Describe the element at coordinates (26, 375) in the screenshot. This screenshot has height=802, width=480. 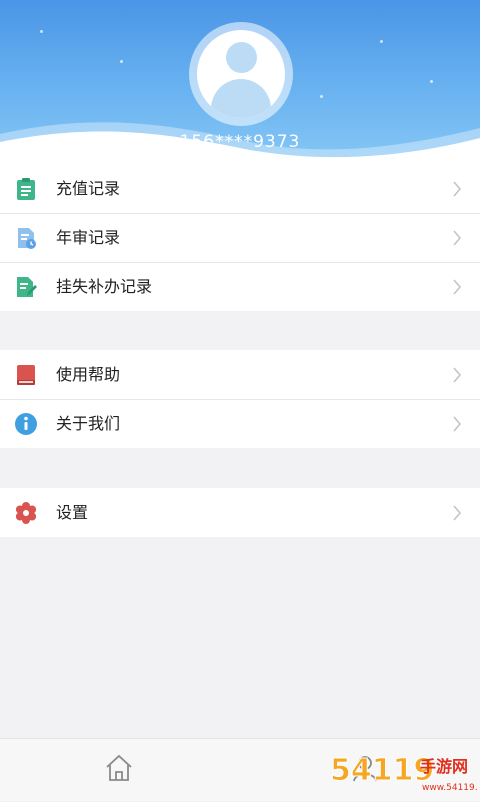
I see `book-icon` at that location.